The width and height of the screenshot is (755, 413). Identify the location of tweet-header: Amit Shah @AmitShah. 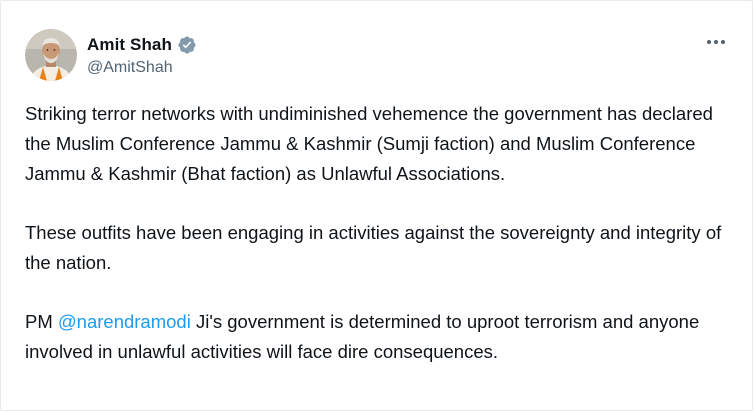
(111, 55).